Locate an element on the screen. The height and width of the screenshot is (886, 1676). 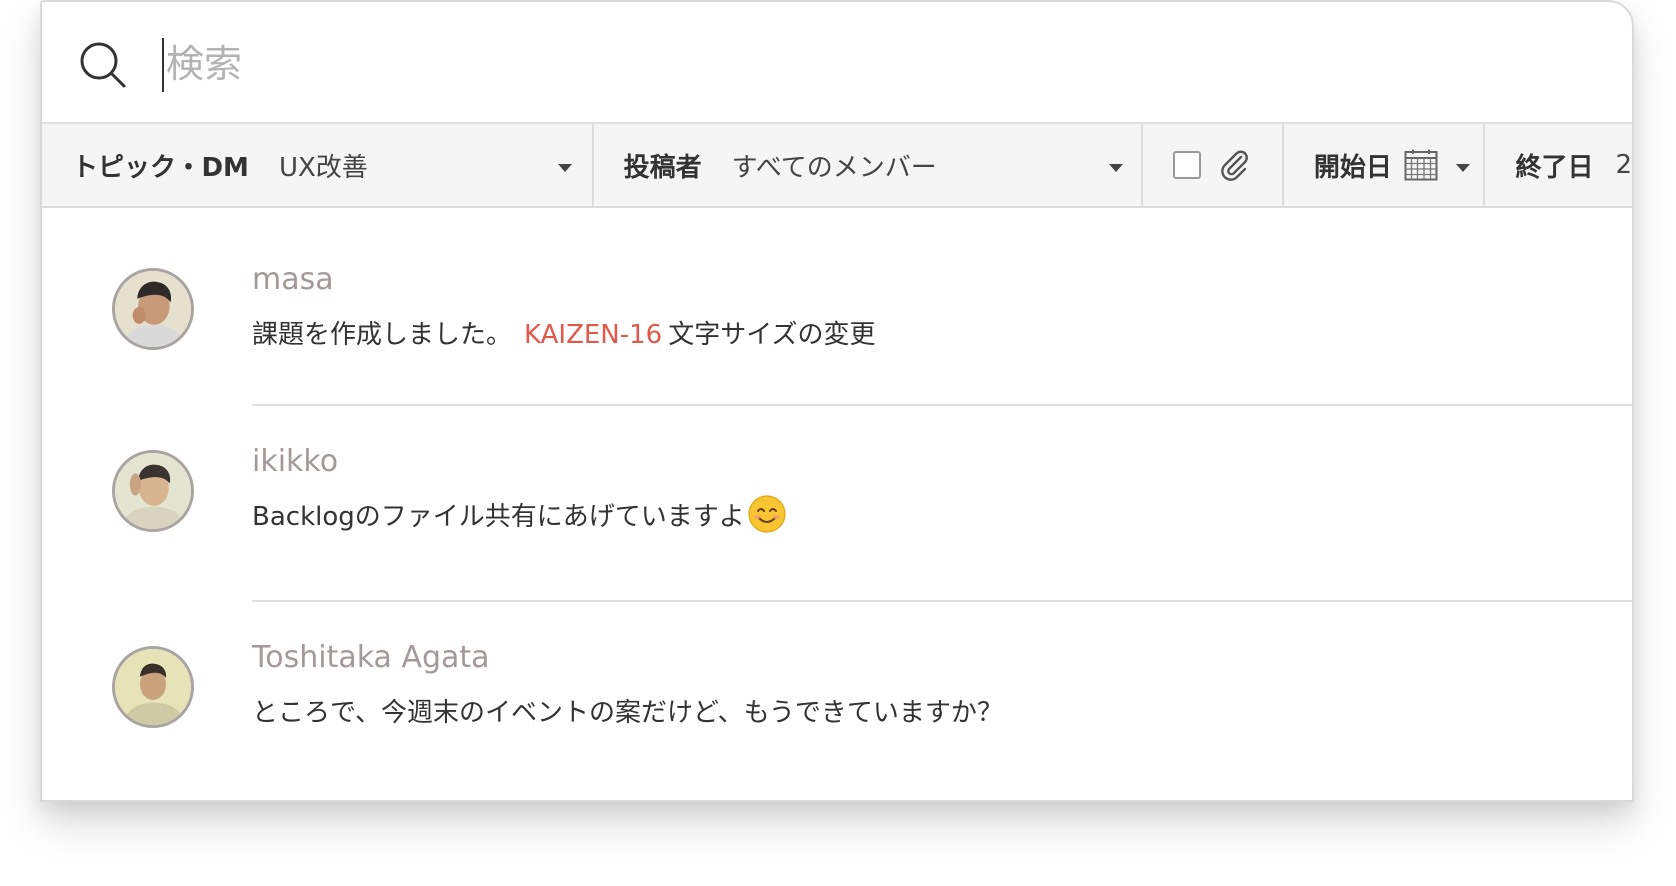
message-author: masa is located at coordinates (293, 279).